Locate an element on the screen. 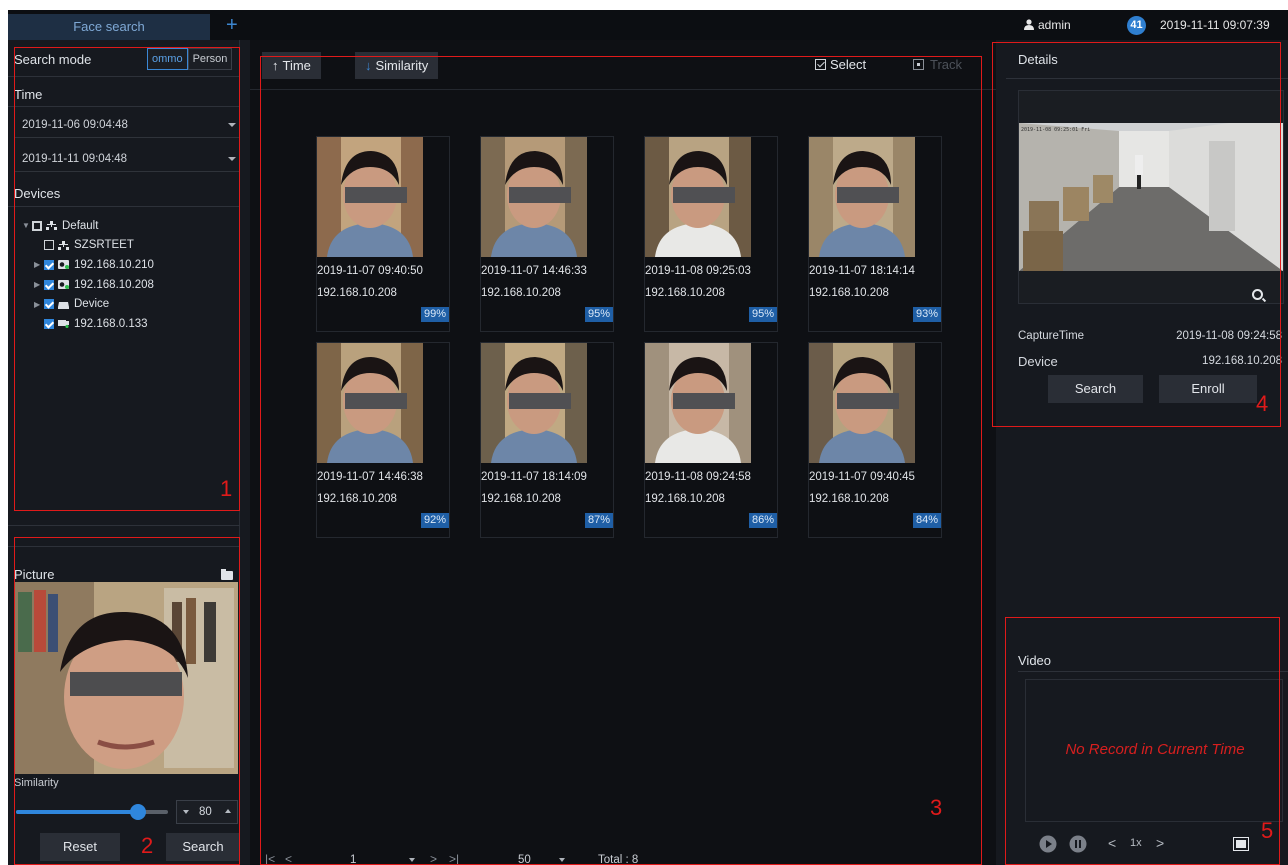  username: admin is located at coordinates (1054, 25).